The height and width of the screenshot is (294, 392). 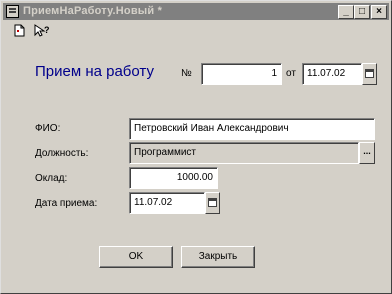 I want to click on salary-label: Оклад:, so click(x=51, y=178).